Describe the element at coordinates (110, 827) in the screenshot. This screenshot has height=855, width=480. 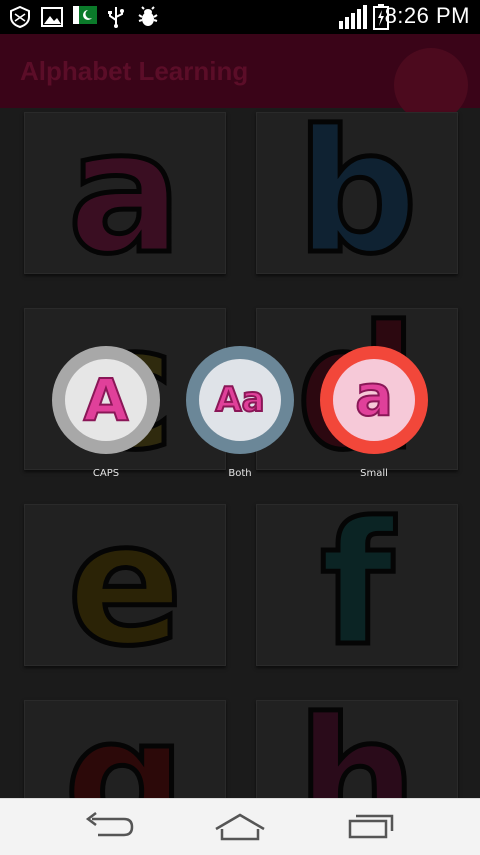
I see `back-icon` at that location.